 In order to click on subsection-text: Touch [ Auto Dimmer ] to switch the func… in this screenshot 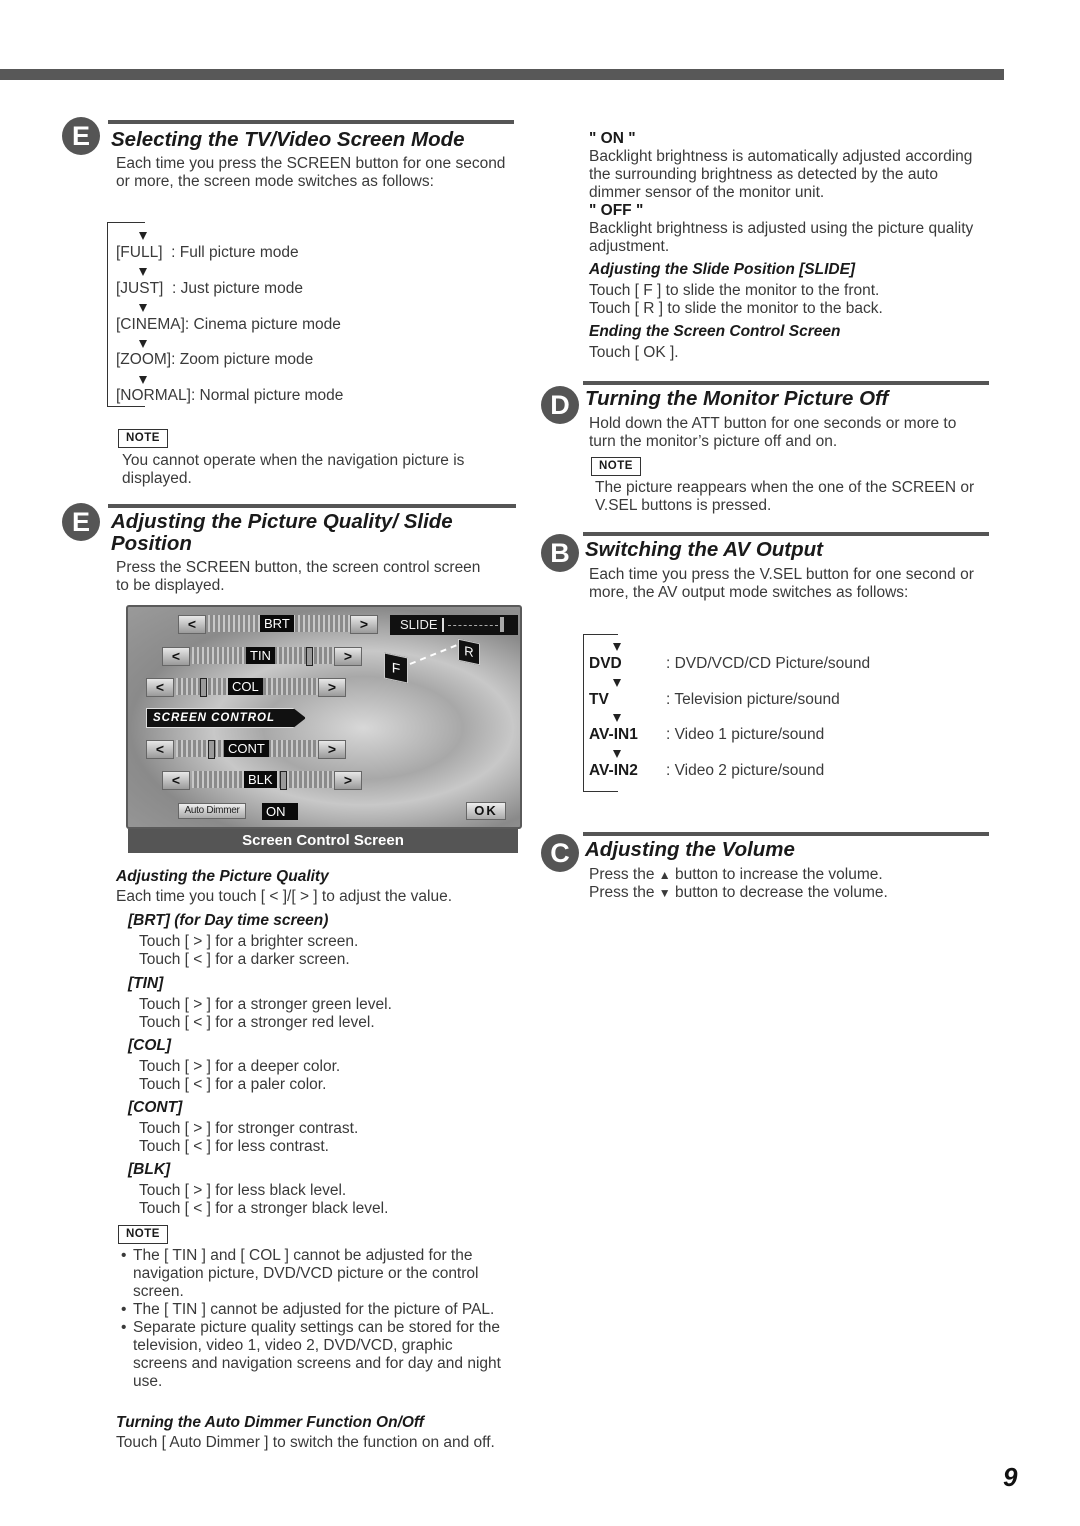, I will do `click(305, 1442)`.